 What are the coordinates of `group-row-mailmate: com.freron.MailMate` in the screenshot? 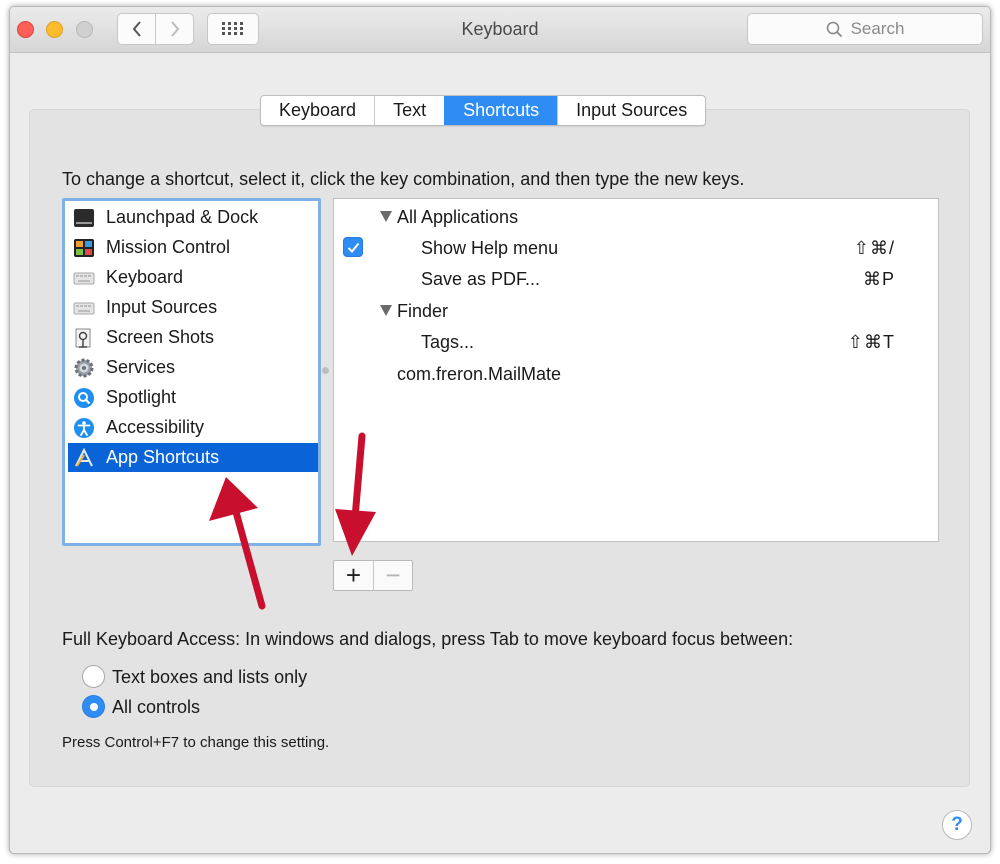 It's located at (636, 374).